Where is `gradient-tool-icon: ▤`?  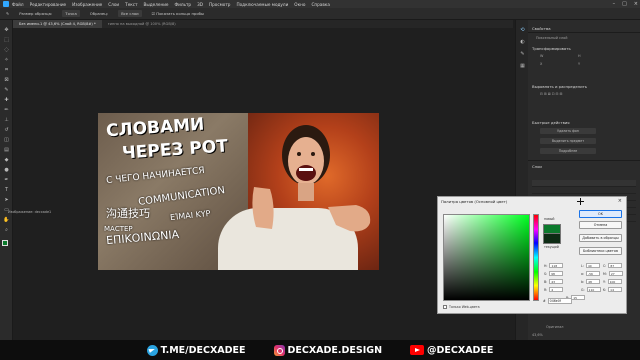 gradient-tool-icon: ▤ is located at coordinates (6, 150).